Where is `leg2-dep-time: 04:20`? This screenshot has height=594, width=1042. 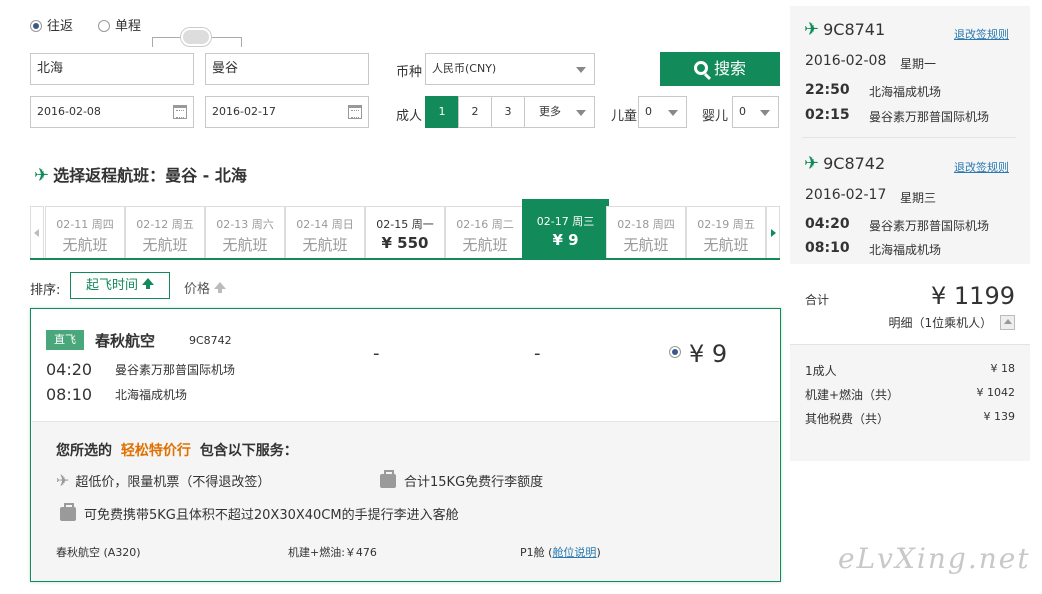 leg2-dep-time: 04:20 is located at coordinates (827, 224).